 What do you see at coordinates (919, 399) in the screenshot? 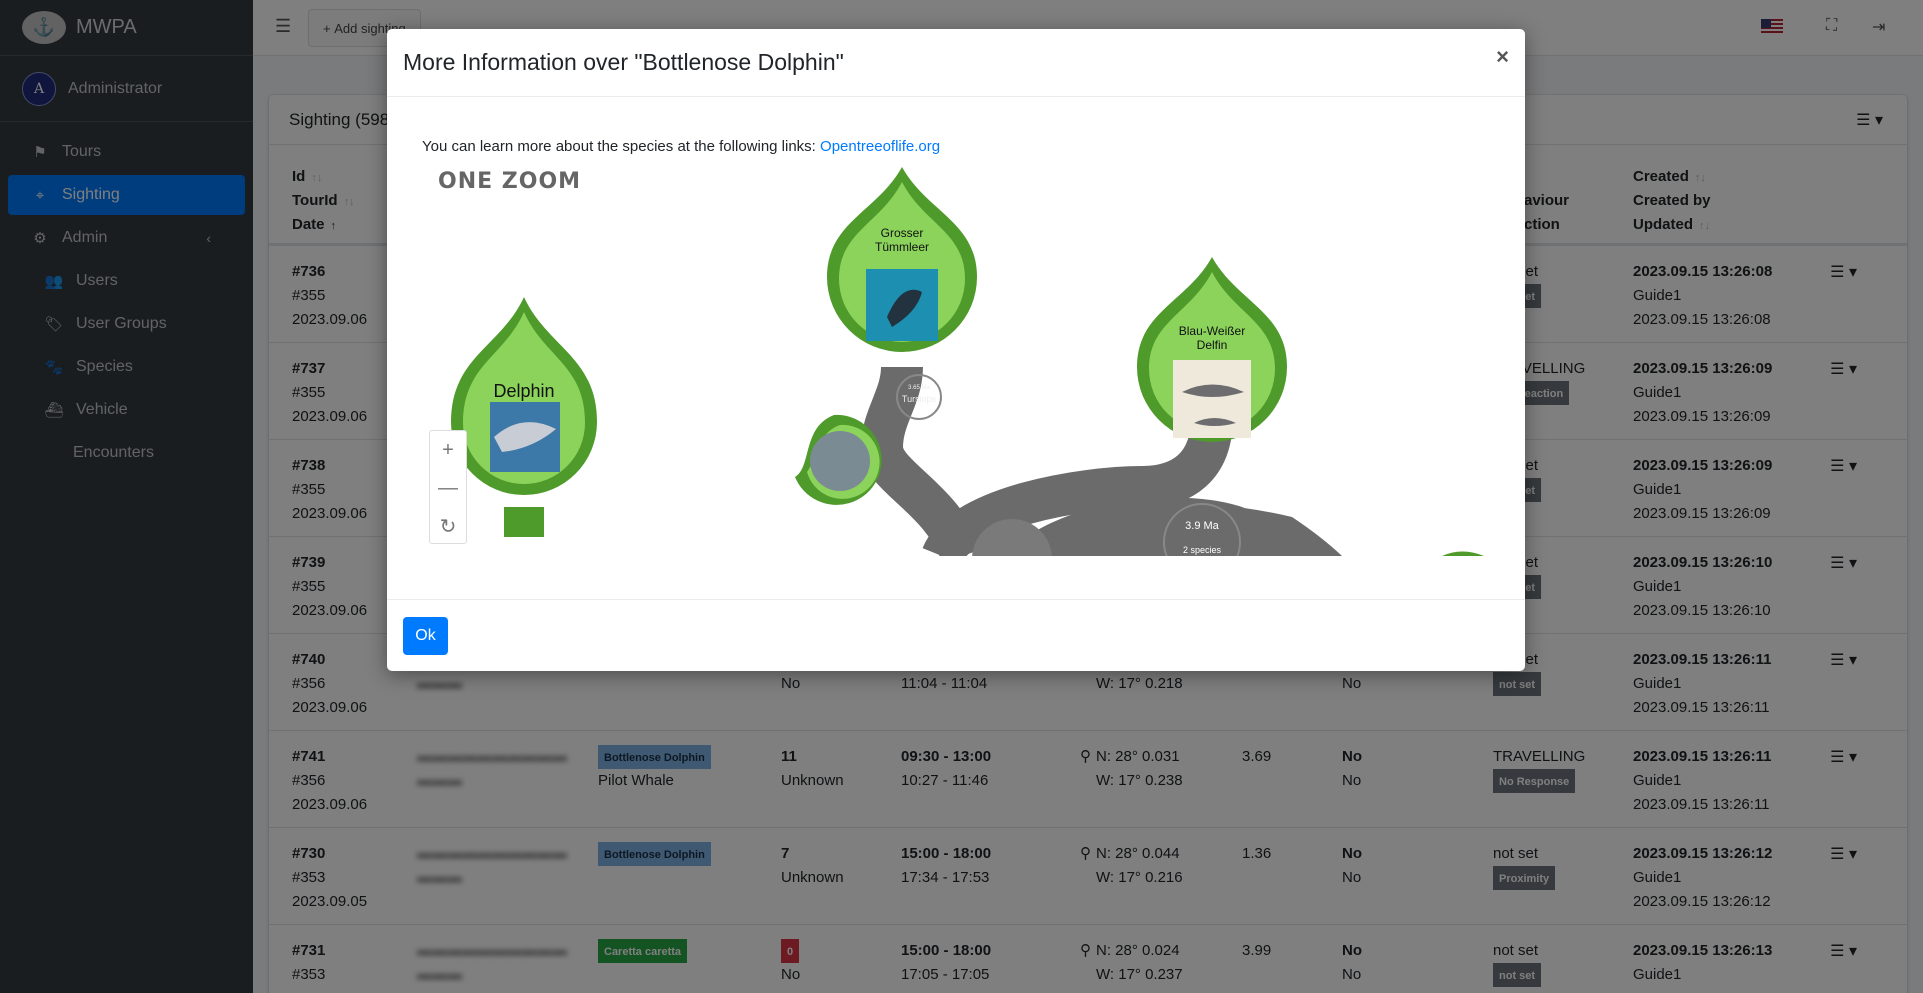
I see `node-genus-label: Tursiops` at bounding box center [919, 399].